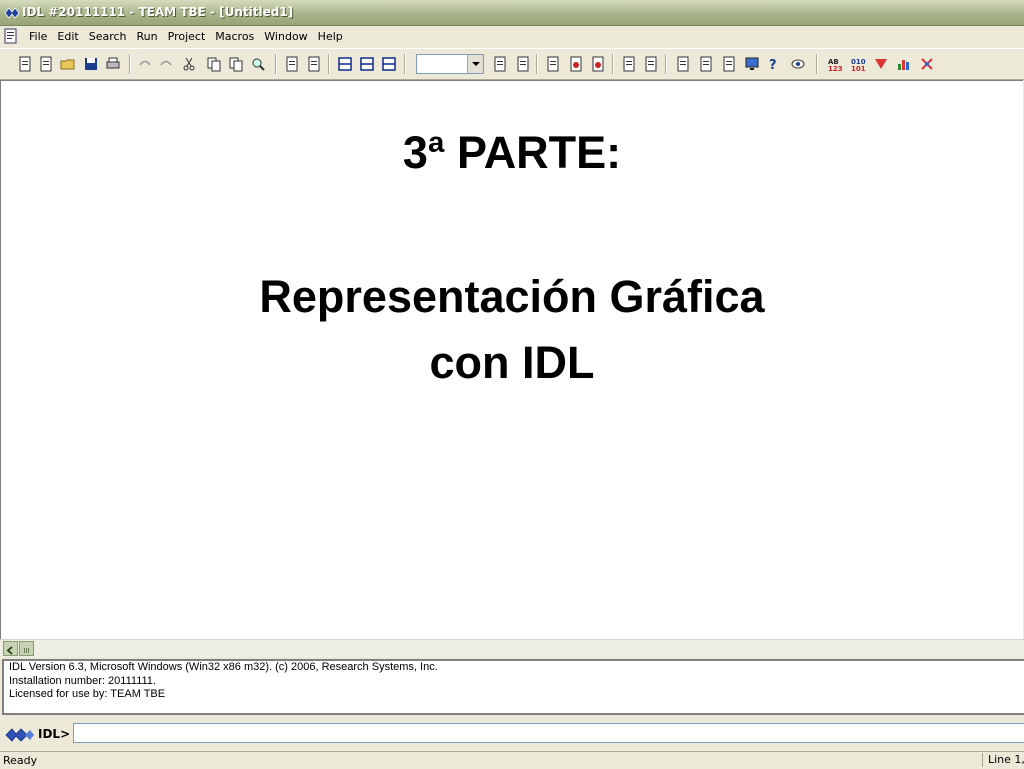  What do you see at coordinates (512, 64) in the screenshot?
I see `toolbar: ? AB 123 010 101` at bounding box center [512, 64].